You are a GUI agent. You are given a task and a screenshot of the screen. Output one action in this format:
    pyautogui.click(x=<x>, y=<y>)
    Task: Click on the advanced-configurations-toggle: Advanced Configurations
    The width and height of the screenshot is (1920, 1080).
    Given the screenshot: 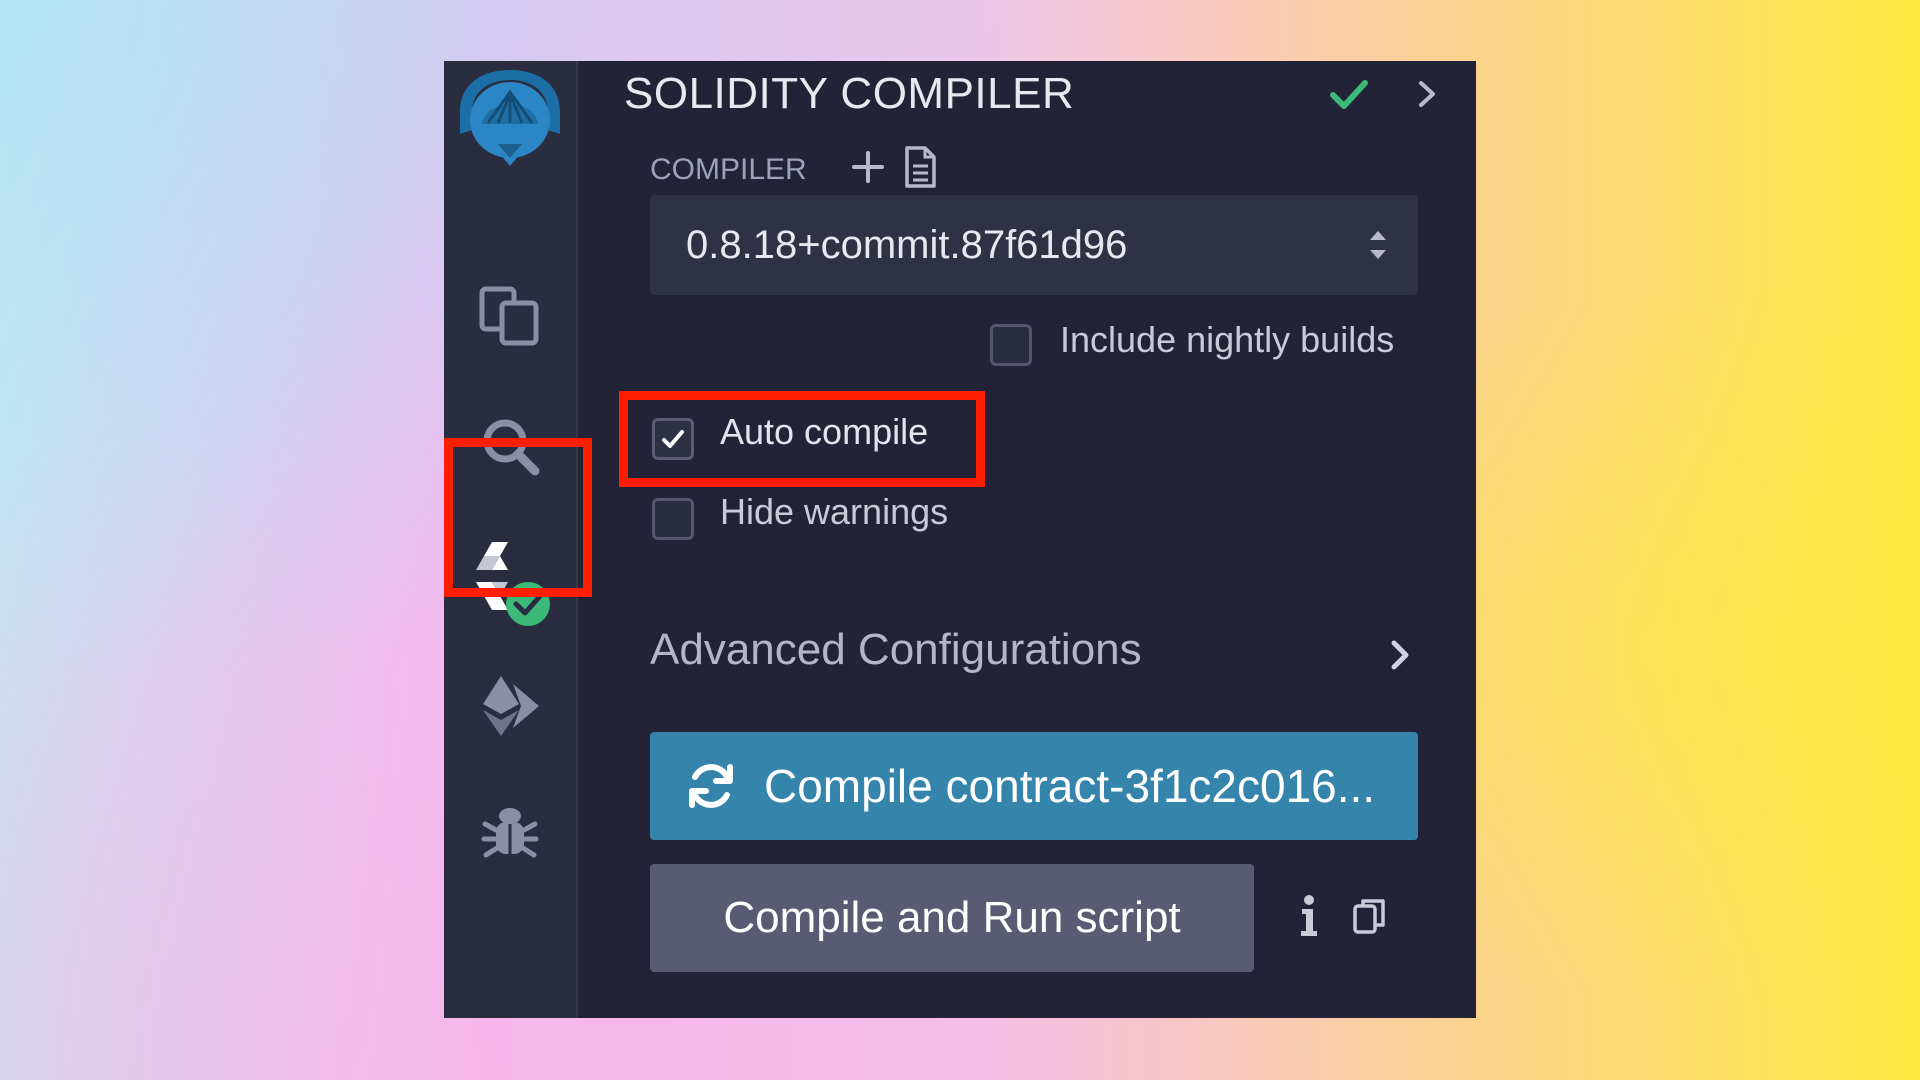 What is the action you would take?
    pyautogui.click(x=1035, y=652)
    